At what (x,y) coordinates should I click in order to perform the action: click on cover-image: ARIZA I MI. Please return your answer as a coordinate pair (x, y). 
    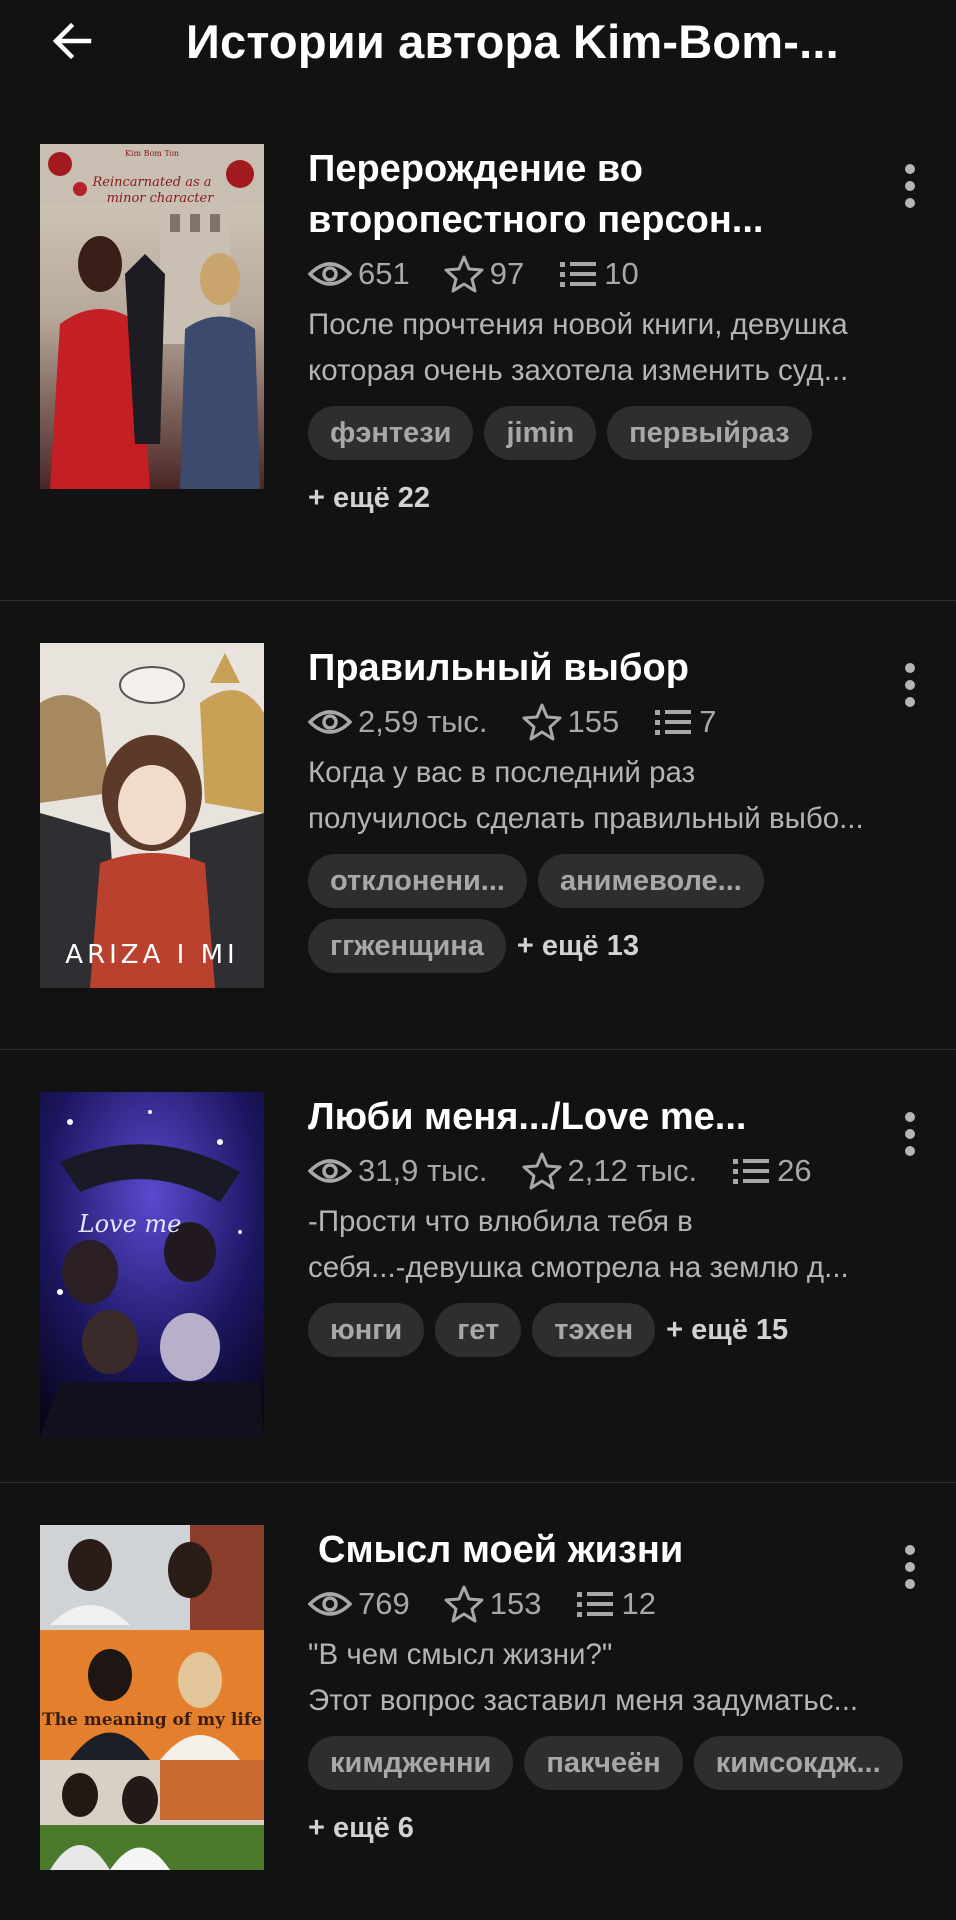
    Looking at the image, I should click on (152, 815).